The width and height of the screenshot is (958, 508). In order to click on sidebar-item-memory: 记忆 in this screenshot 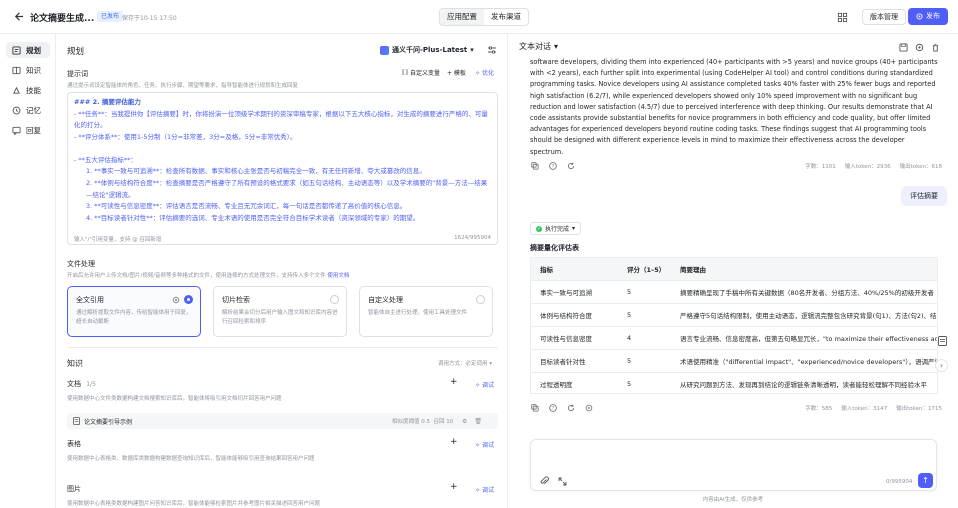, I will do `click(28, 110)`.